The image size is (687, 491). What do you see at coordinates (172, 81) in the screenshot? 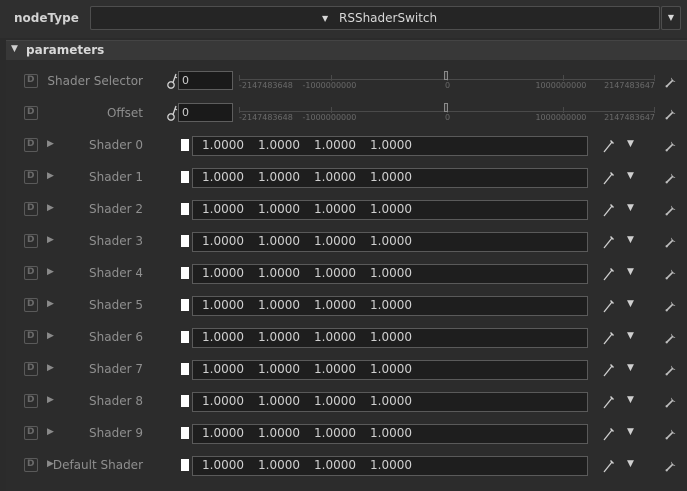
I see `animation-key-icon` at bounding box center [172, 81].